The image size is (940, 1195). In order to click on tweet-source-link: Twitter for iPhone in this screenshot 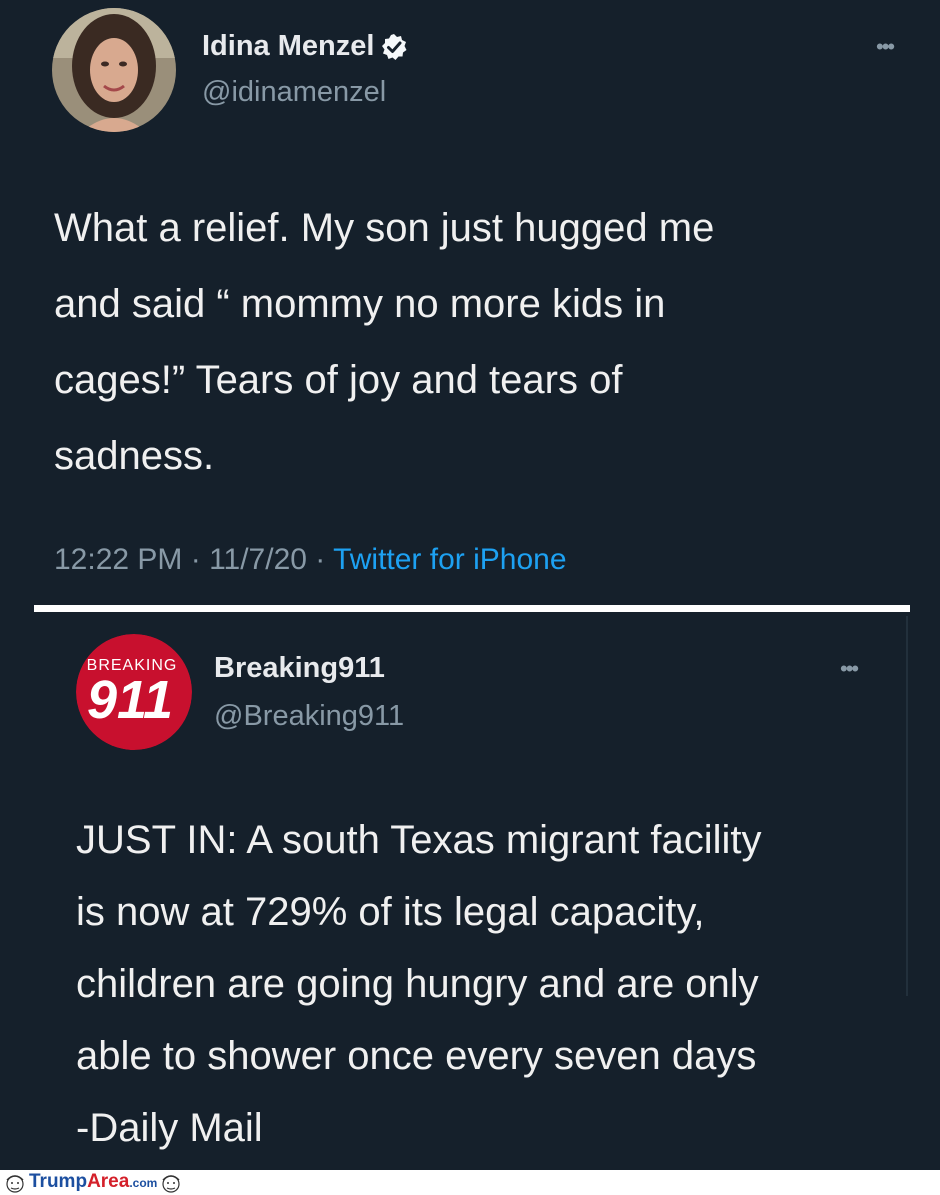, I will do `click(449, 559)`.